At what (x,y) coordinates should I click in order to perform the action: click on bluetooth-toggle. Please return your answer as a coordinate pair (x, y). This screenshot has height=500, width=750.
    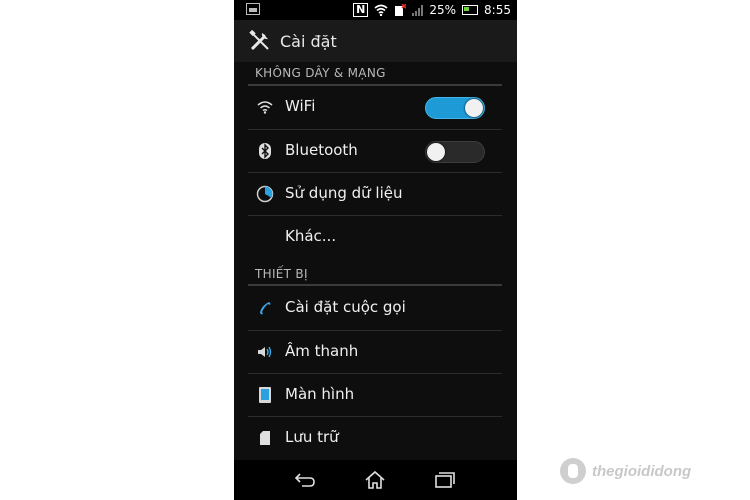
    Looking at the image, I should click on (455, 152).